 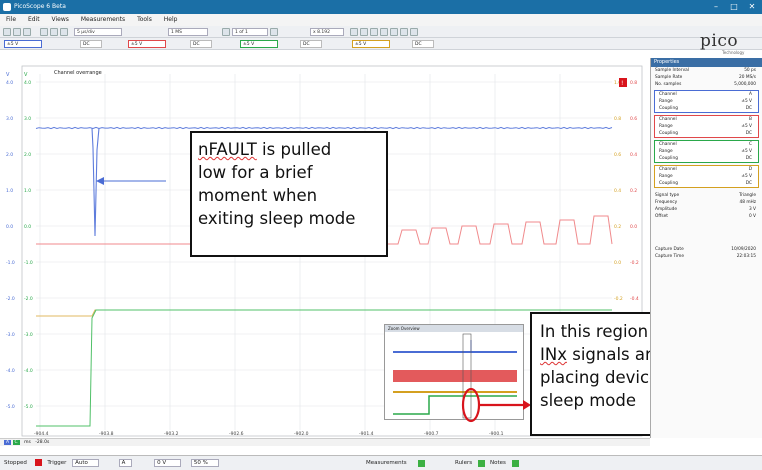 I want to click on scale-c-label: 2.0, so click(x=27, y=155).